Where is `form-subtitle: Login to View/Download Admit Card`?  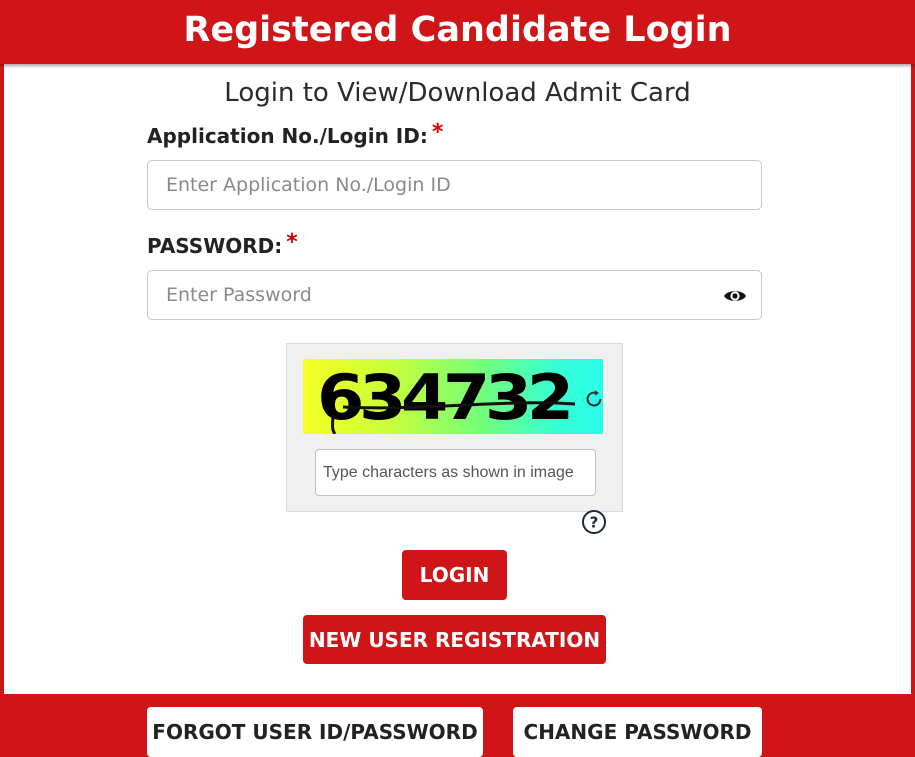 form-subtitle: Login to View/Download Admit Card is located at coordinates (457, 93).